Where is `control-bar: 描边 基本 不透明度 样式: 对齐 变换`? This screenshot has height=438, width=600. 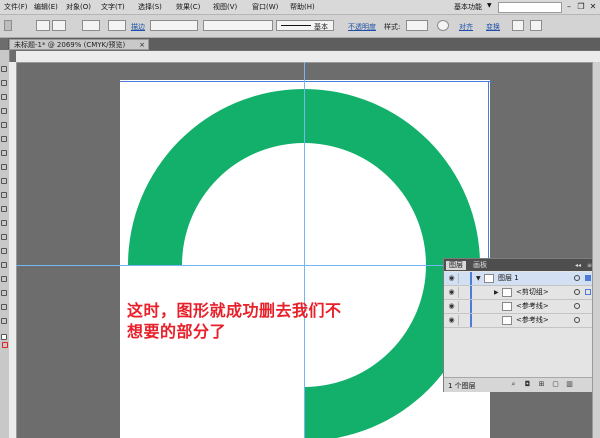
control-bar: 描边 基本 不透明度 样式: 对齐 变换 is located at coordinates (300, 26).